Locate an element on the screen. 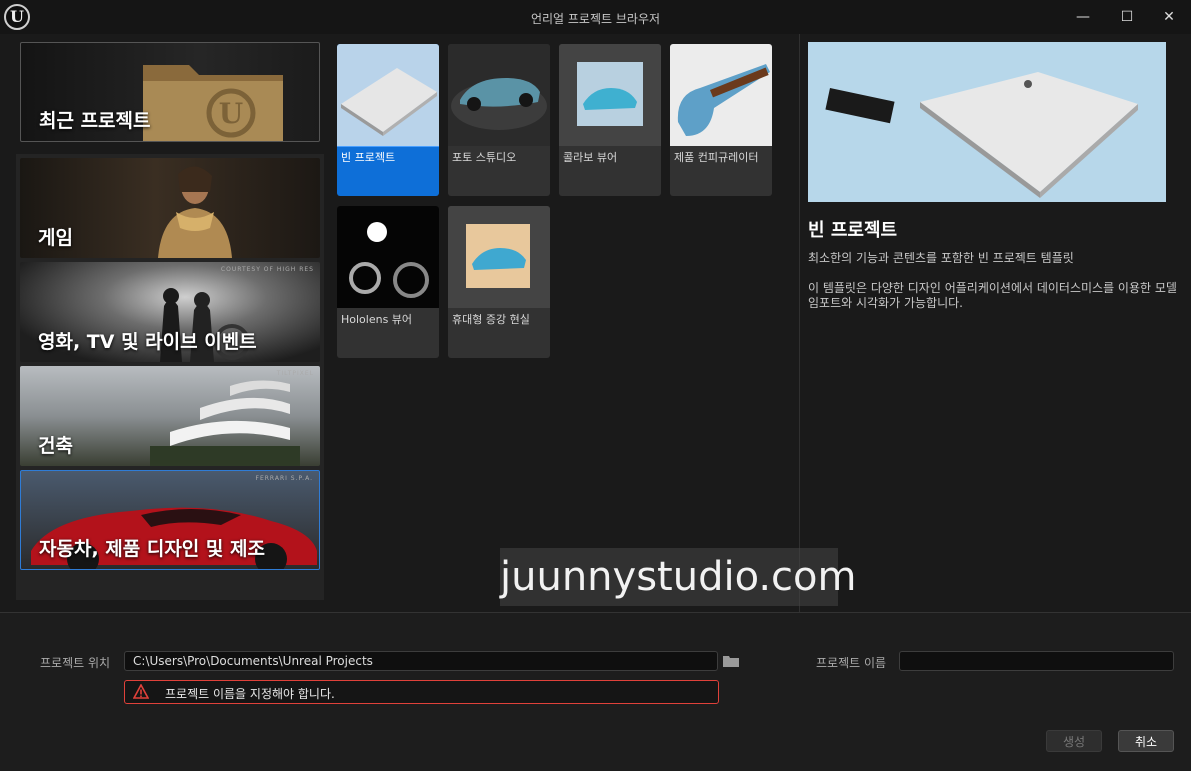  template-label: 제품 컨피규레이터 is located at coordinates (716, 157).